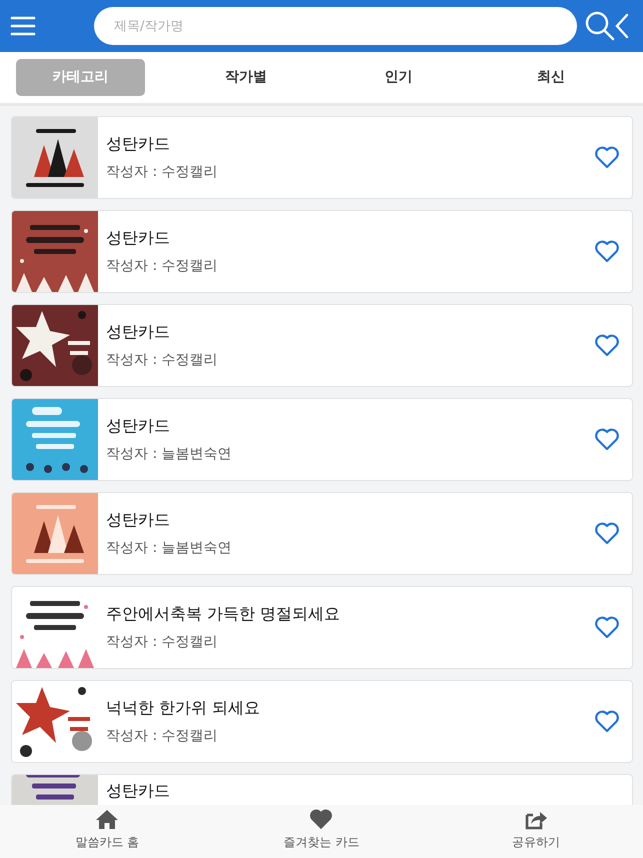 Image resolution: width=643 pixels, height=858 pixels. Describe the element at coordinates (107, 831) in the screenshot. I see `nav-button: 말씀카드 홈` at that location.